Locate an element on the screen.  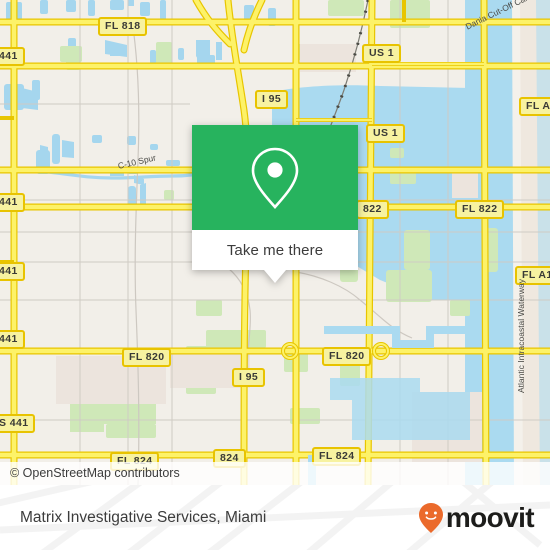
map-pin-icon is located at coordinates (275, 178).